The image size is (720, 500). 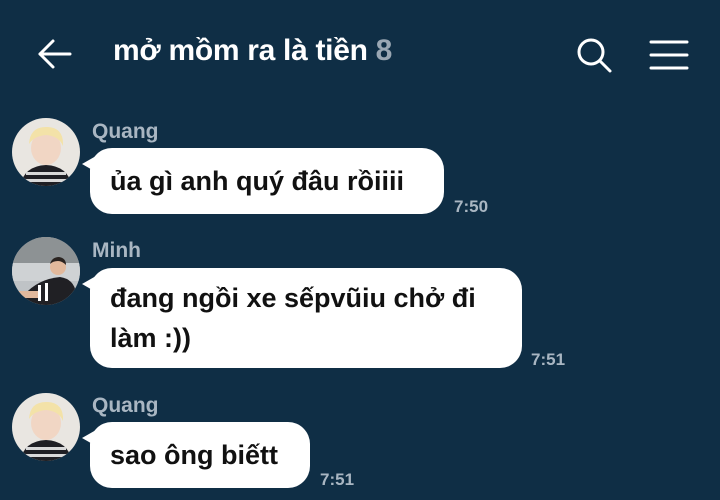 I want to click on arrow-left-icon, so click(x=55, y=54).